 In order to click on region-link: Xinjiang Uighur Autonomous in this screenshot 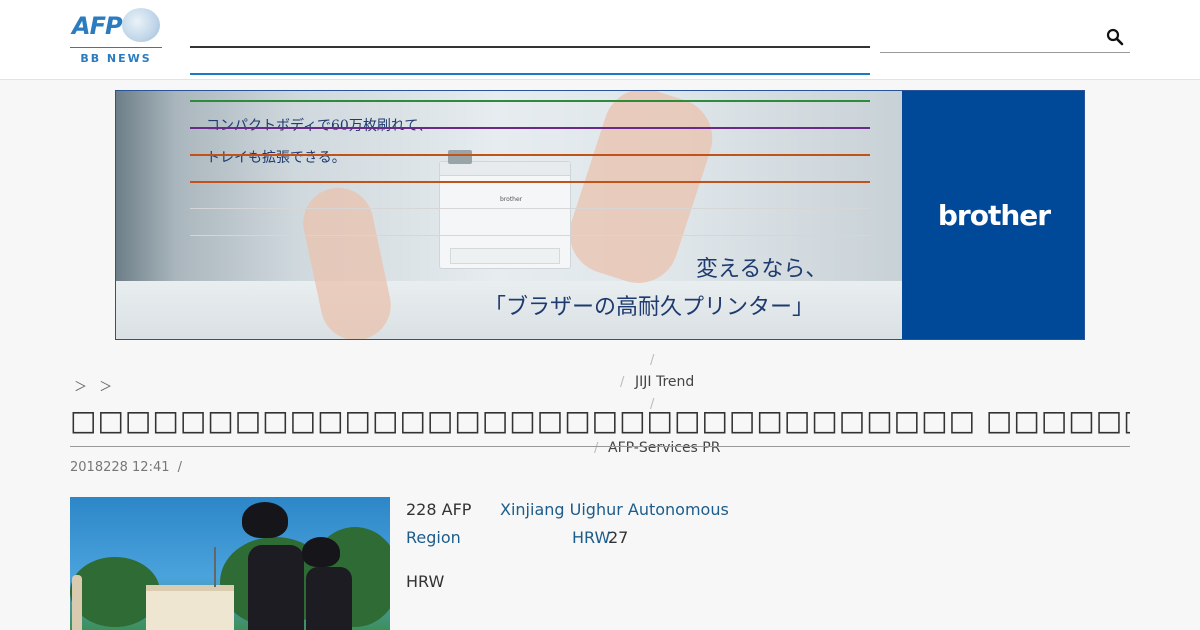, I will do `click(614, 509)`.